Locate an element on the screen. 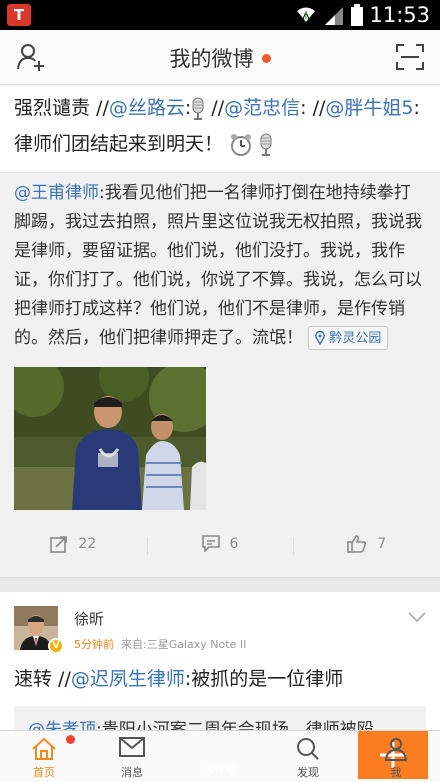  mention-link: @胖牛姐5 is located at coordinates (369, 108).